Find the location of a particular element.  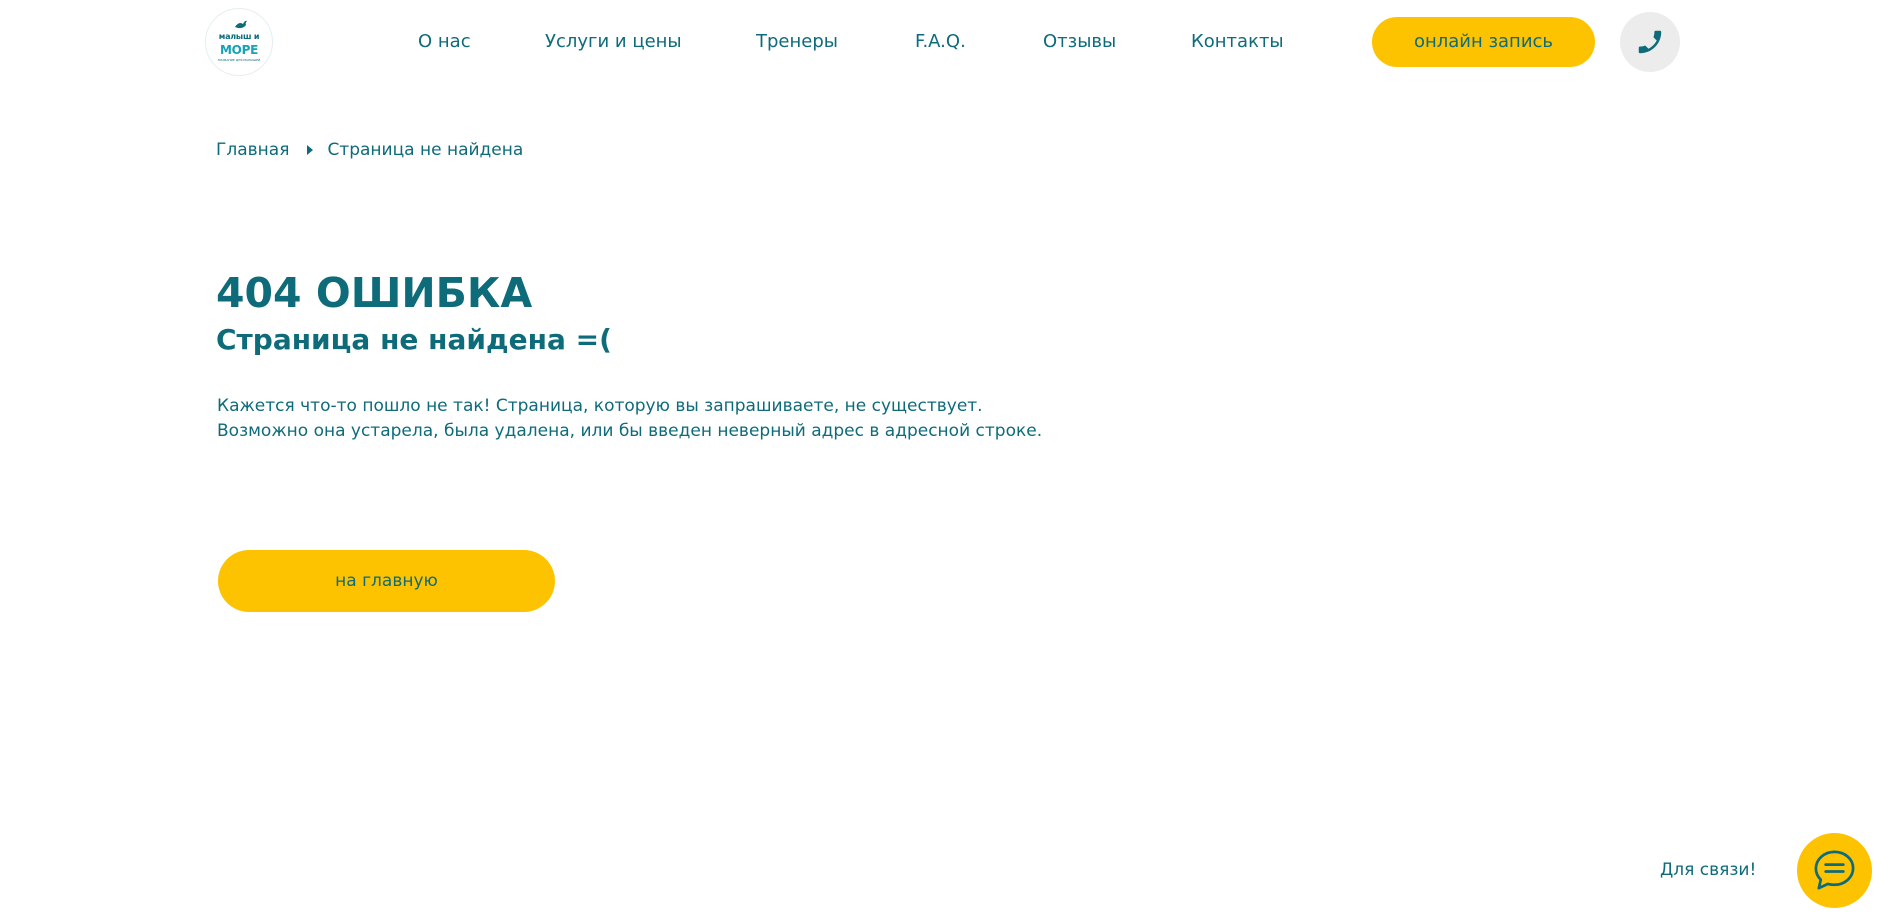

breadcrumb: Главная Страница не найдена is located at coordinates (369, 150).